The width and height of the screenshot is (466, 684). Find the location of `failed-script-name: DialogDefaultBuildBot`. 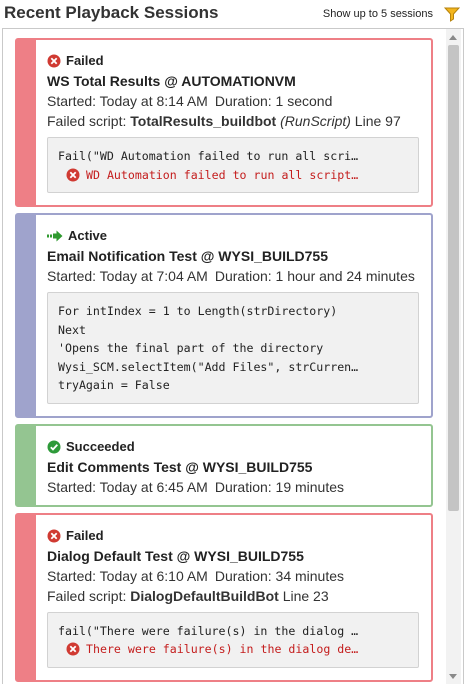

failed-script-name: DialogDefaultBuildBot is located at coordinates (204, 596).